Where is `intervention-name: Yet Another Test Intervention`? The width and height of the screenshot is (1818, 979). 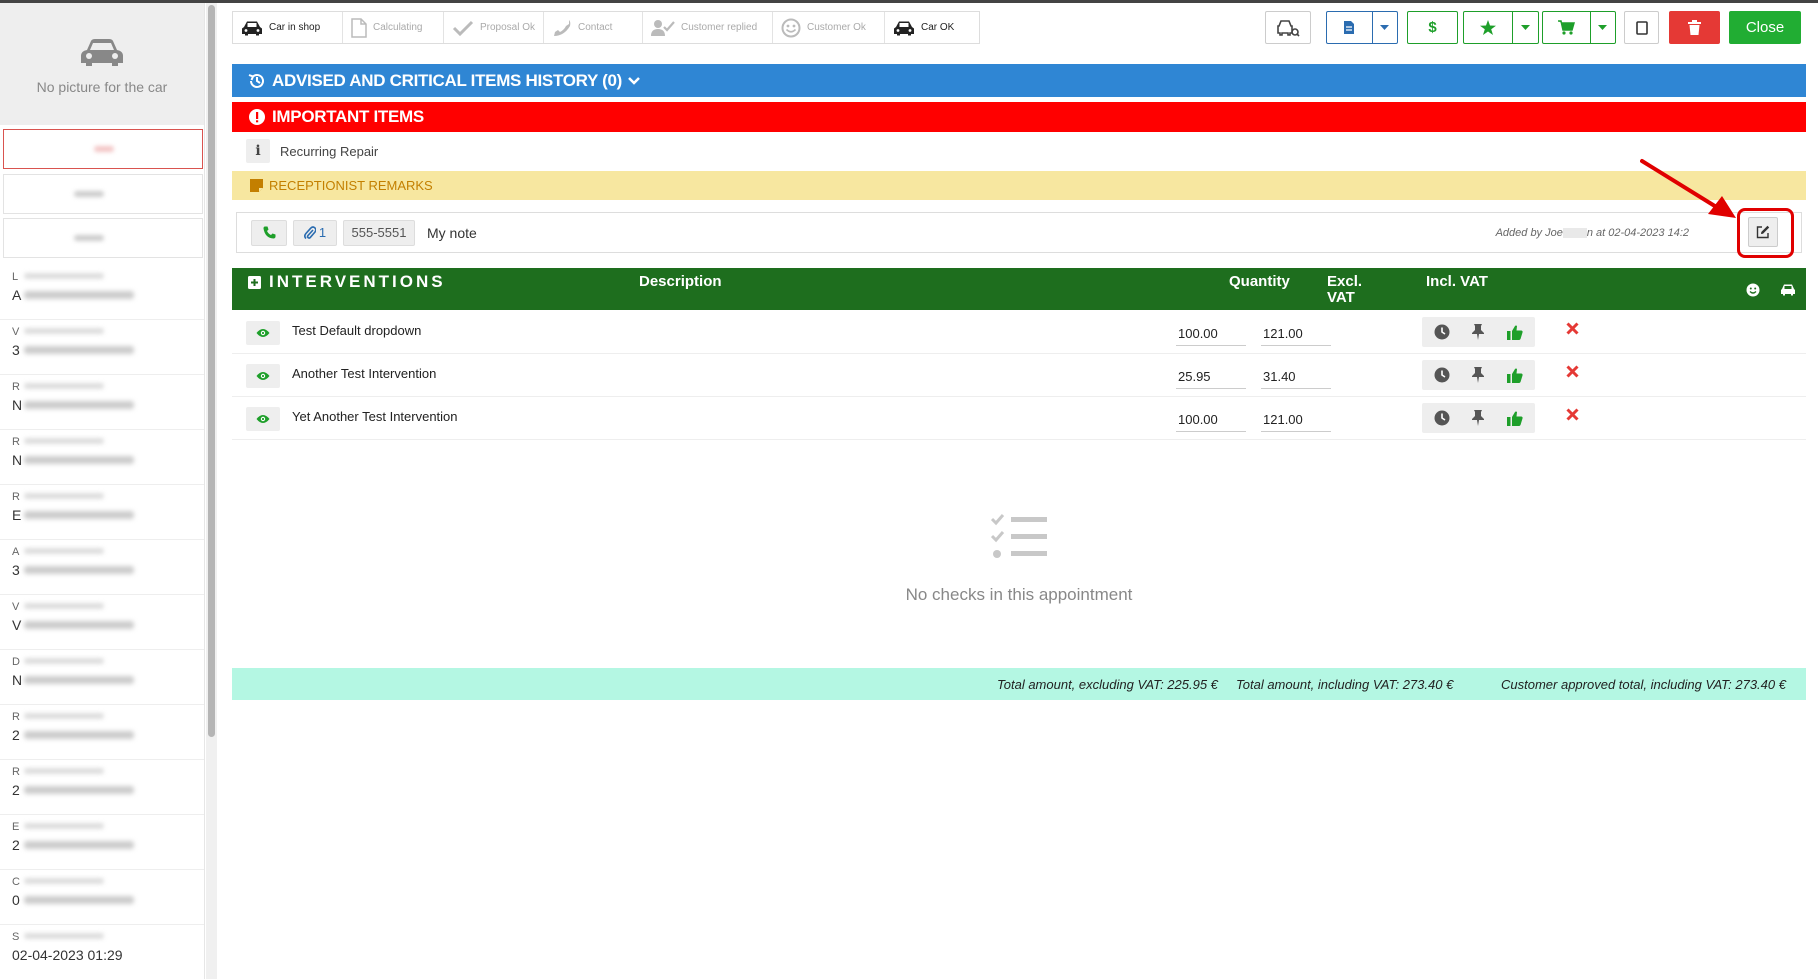
intervention-name: Yet Another Test Intervention is located at coordinates (375, 416).